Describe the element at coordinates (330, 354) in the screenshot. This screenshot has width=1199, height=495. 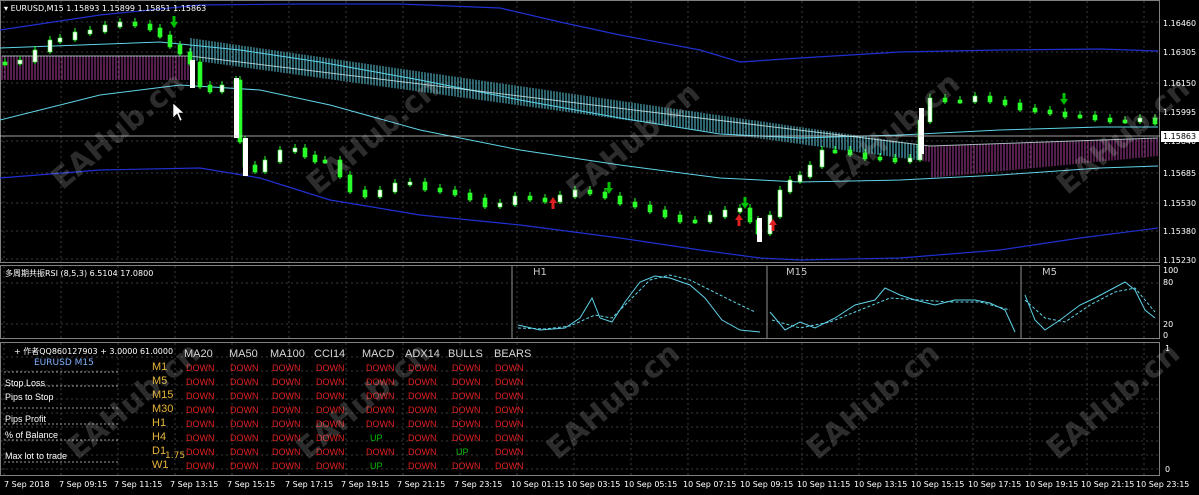
I see `dashboard-col-header: CCI14` at that location.